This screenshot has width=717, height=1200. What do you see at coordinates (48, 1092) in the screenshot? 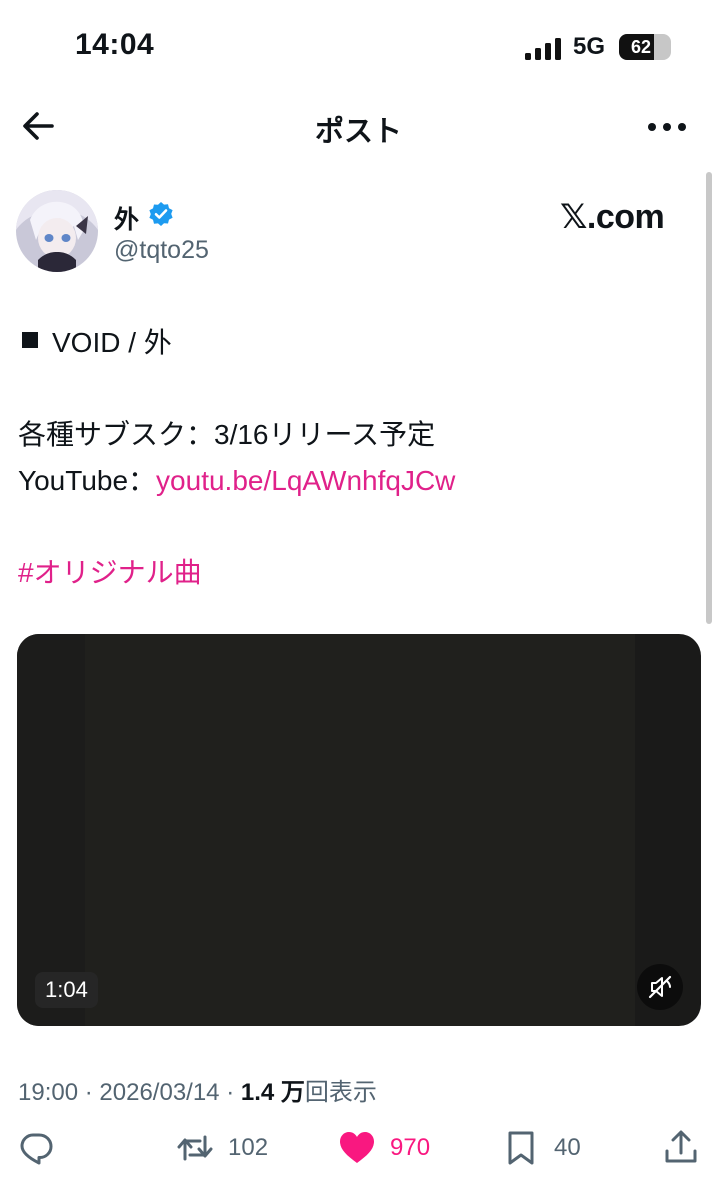
I see `post-time: 19:00` at bounding box center [48, 1092].